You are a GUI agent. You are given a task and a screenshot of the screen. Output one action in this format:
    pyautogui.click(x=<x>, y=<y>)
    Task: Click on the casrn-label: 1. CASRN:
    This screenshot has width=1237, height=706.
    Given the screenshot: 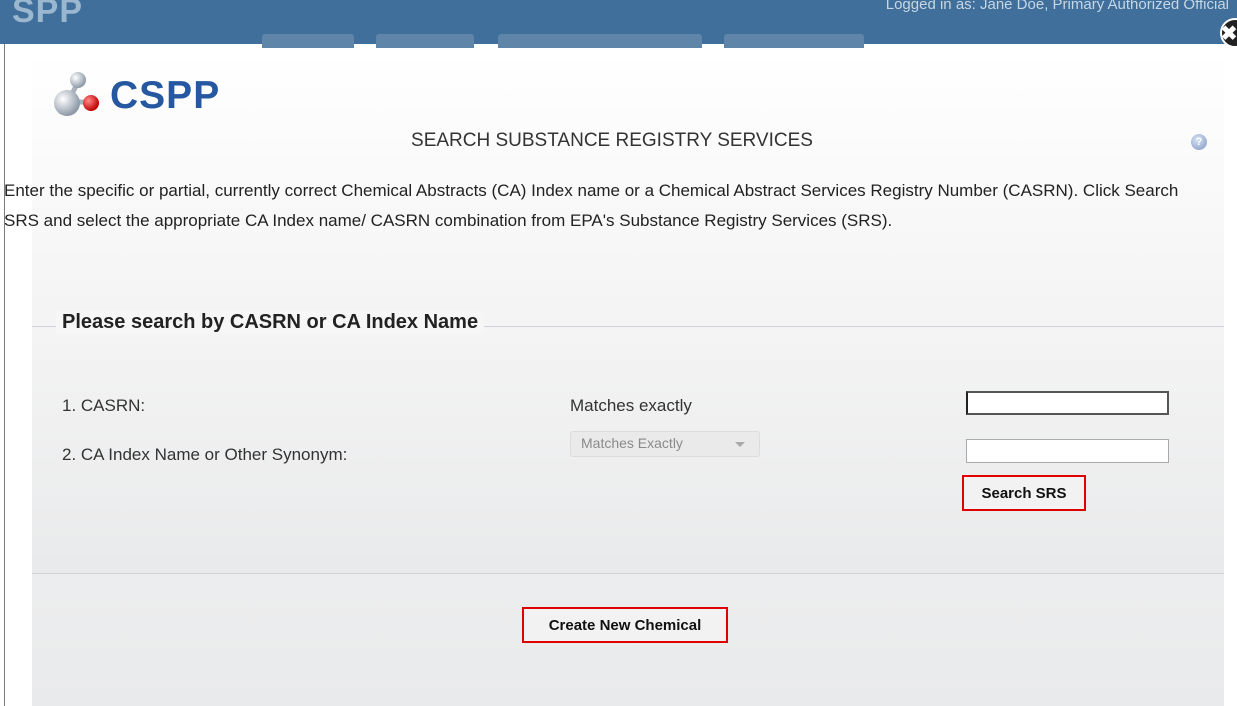 What is the action you would take?
    pyautogui.click(x=104, y=405)
    